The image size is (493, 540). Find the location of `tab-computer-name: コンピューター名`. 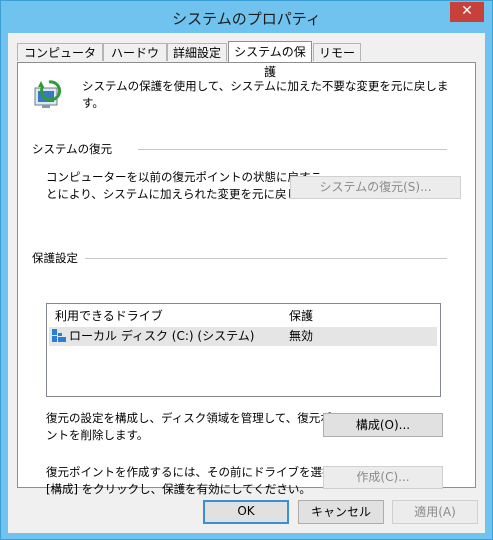

tab-computer-name: コンピューター名 is located at coordinates (60, 60).